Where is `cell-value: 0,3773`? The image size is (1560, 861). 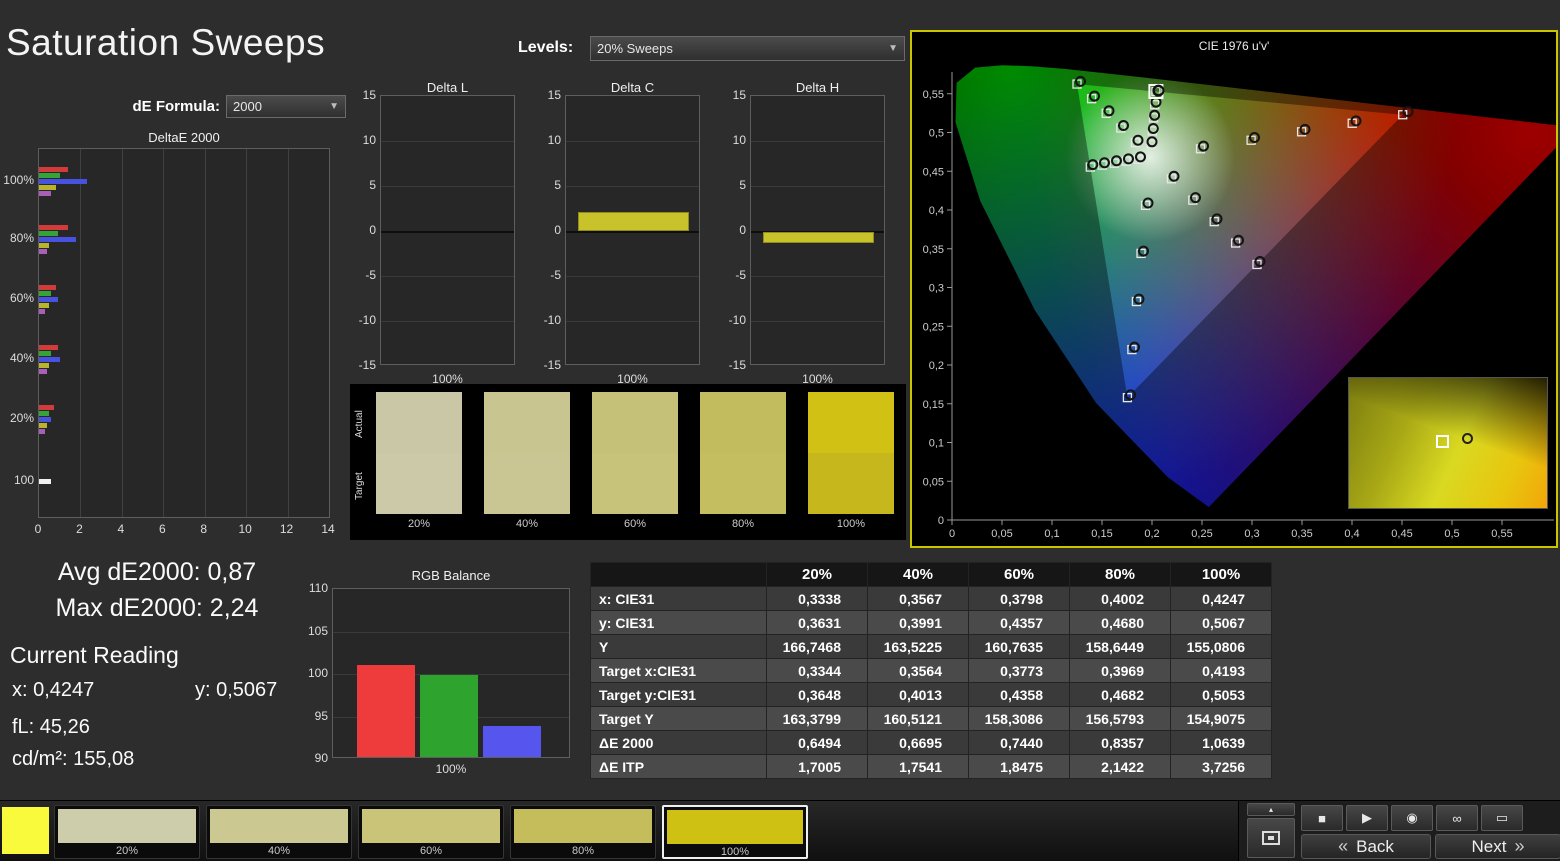
cell-value: 0,3773 is located at coordinates (1019, 670).